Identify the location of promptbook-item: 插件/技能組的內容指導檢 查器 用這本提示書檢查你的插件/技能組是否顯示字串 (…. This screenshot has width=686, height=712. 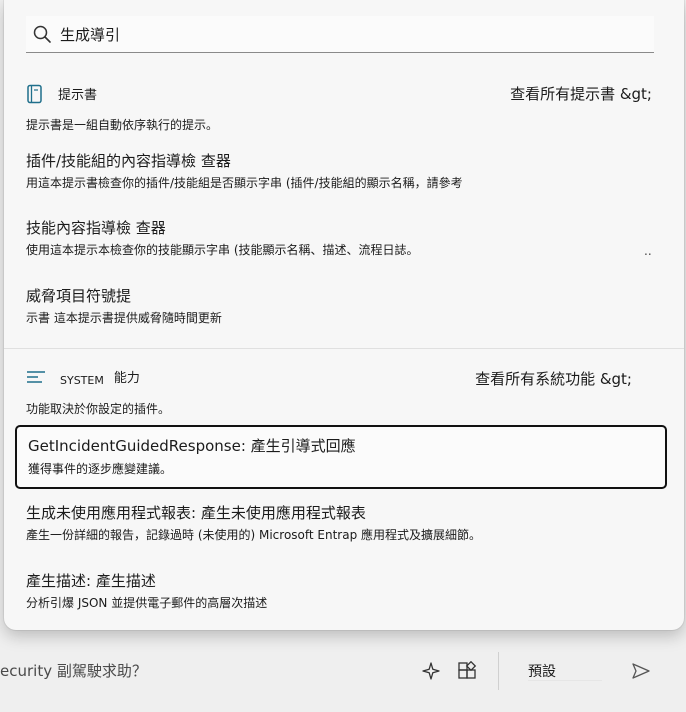
(341, 171).